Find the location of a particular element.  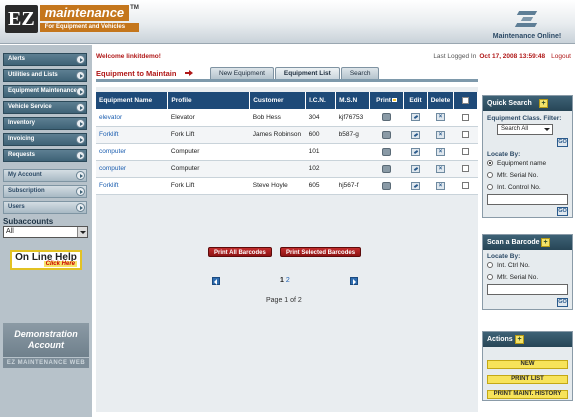

tab-equipment-list: Equipment List is located at coordinates (307, 73).